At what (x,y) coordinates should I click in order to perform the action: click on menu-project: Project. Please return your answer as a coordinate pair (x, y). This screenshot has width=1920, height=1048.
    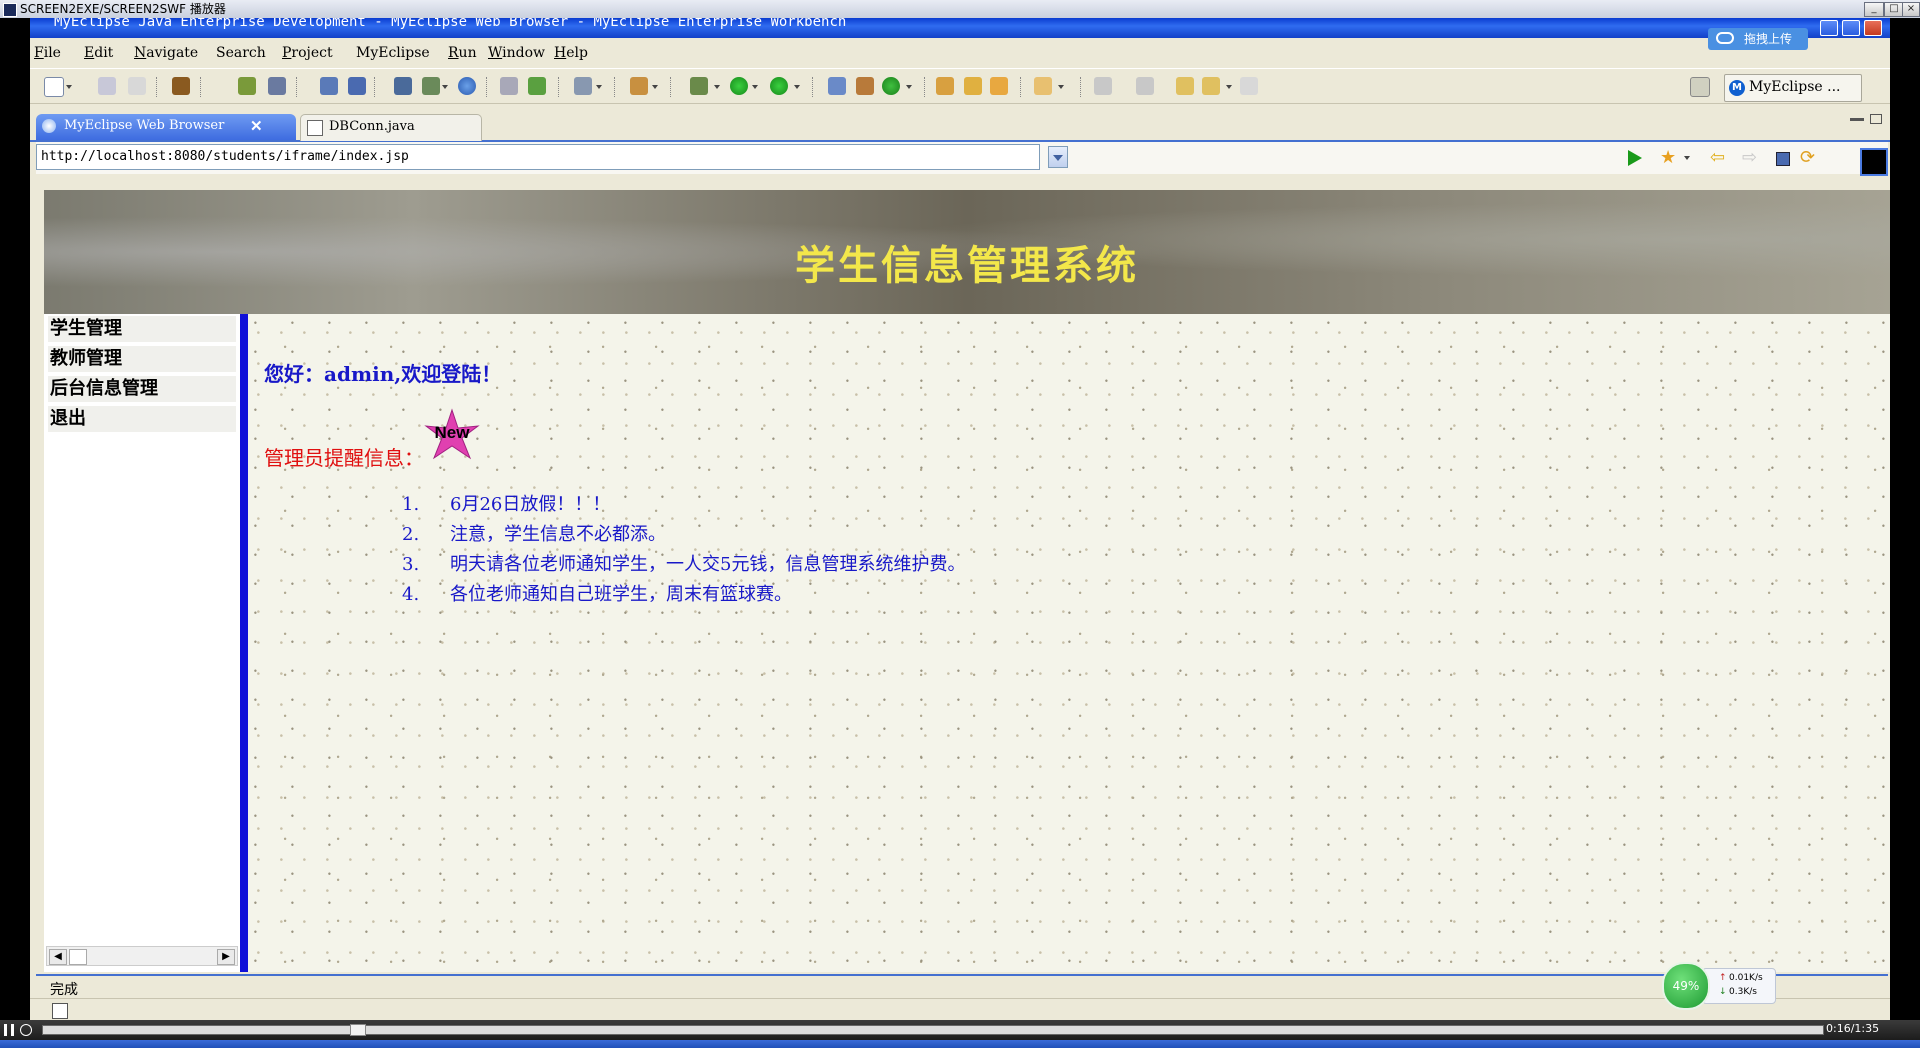
    Looking at the image, I should click on (307, 53).